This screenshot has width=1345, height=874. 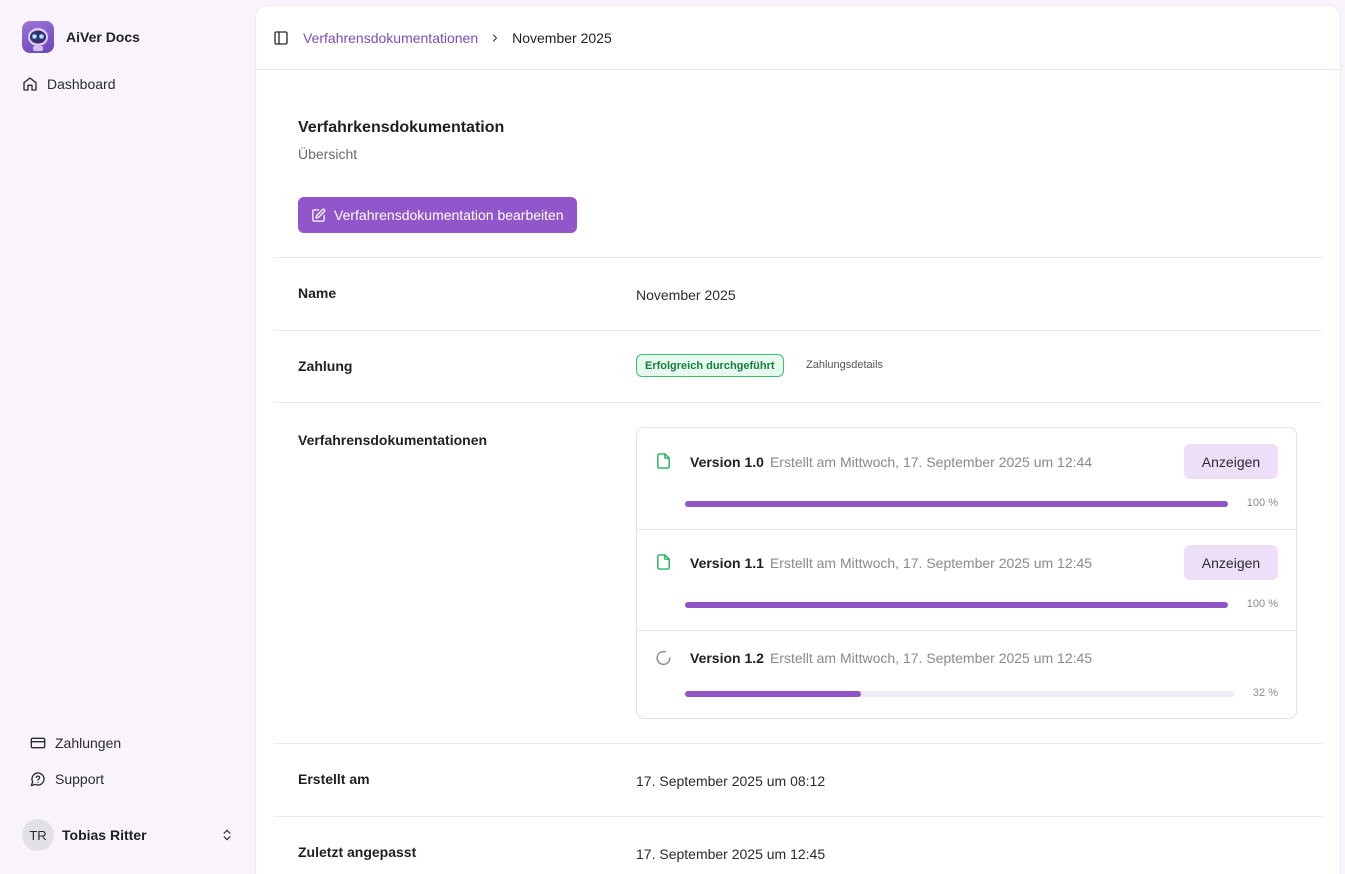 I want to click on sidebar-item-support: Support, so click(x=67, y=779).